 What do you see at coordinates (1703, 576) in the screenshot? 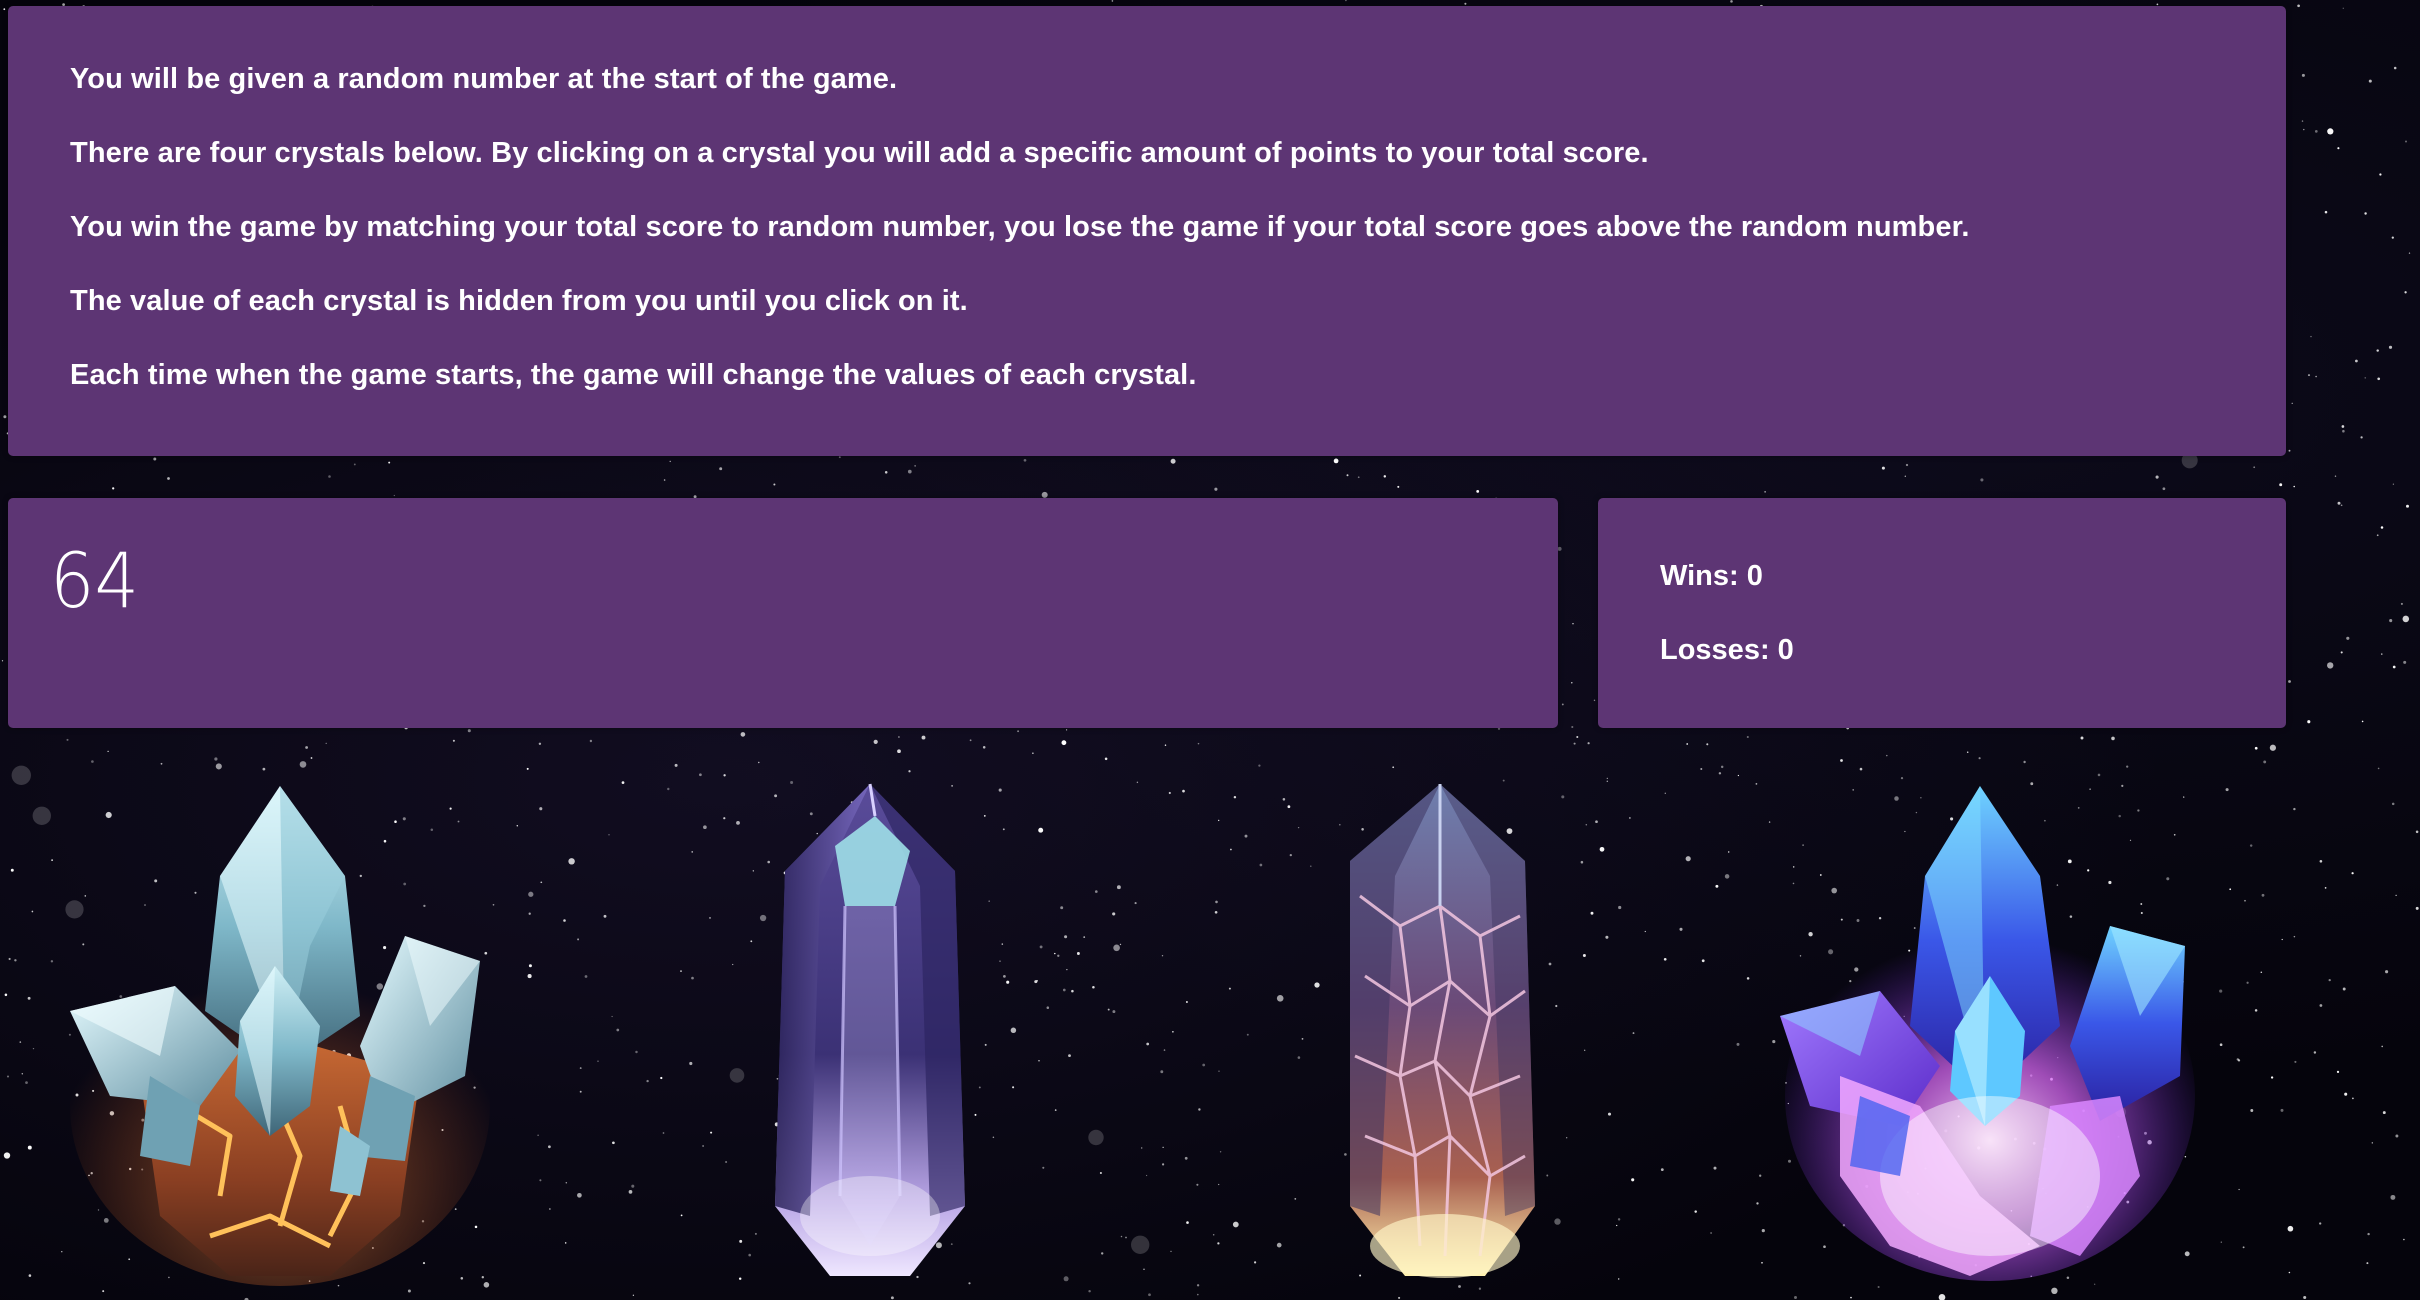
I see `wins-label: Wins:` at bounding box center [1703, 576].